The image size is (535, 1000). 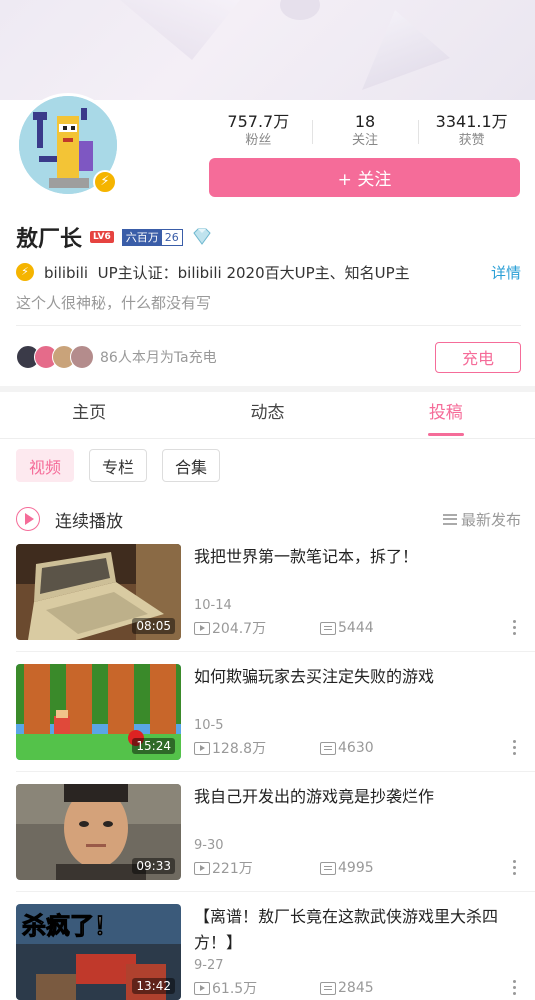 What do you see at coordinates (232, 869) in the screenshot?
I see `play-count-value: 221万` at bounding box center [232, 869].